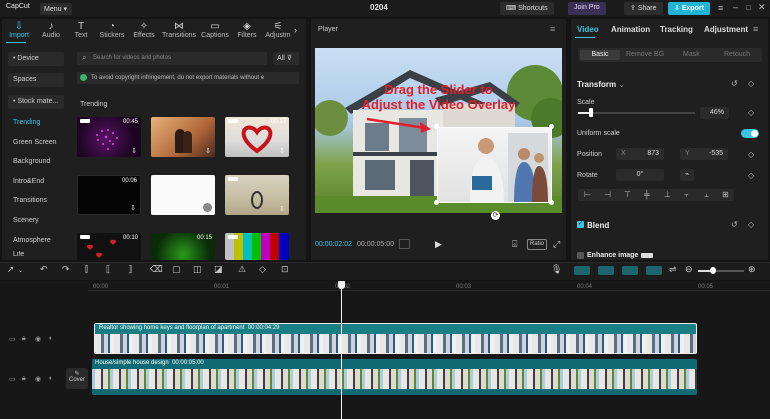  Describe the element at coordinates (257, 137) in the screenshot. I see `media-thumb: 00:17 ⇩` at that location.